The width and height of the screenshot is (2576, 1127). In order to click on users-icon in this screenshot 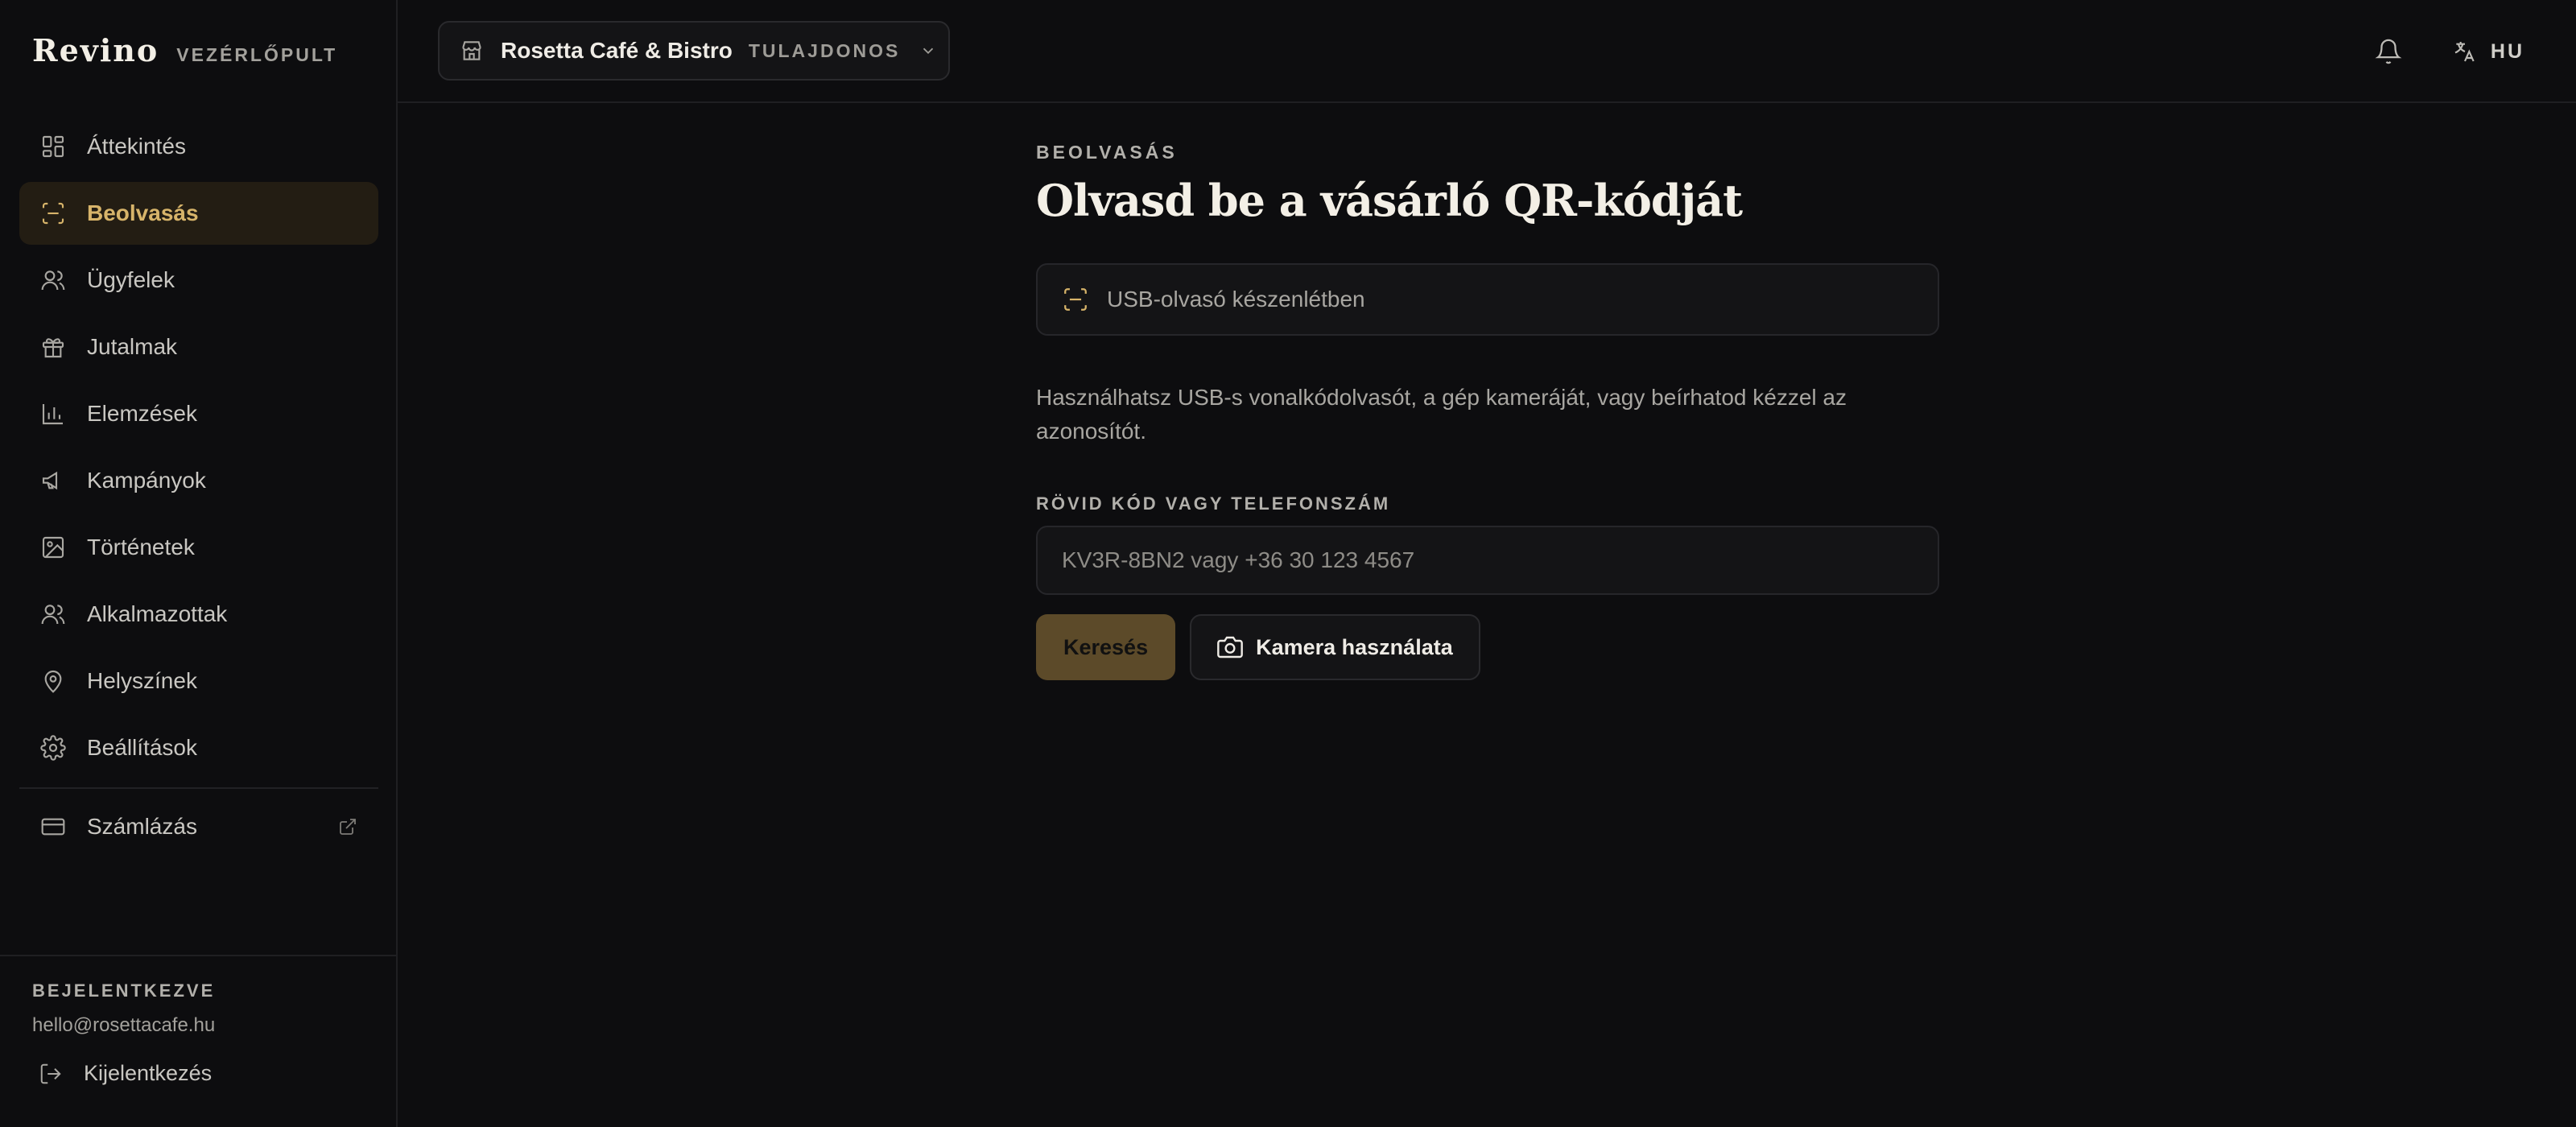, I will do `click(53, 280)`.